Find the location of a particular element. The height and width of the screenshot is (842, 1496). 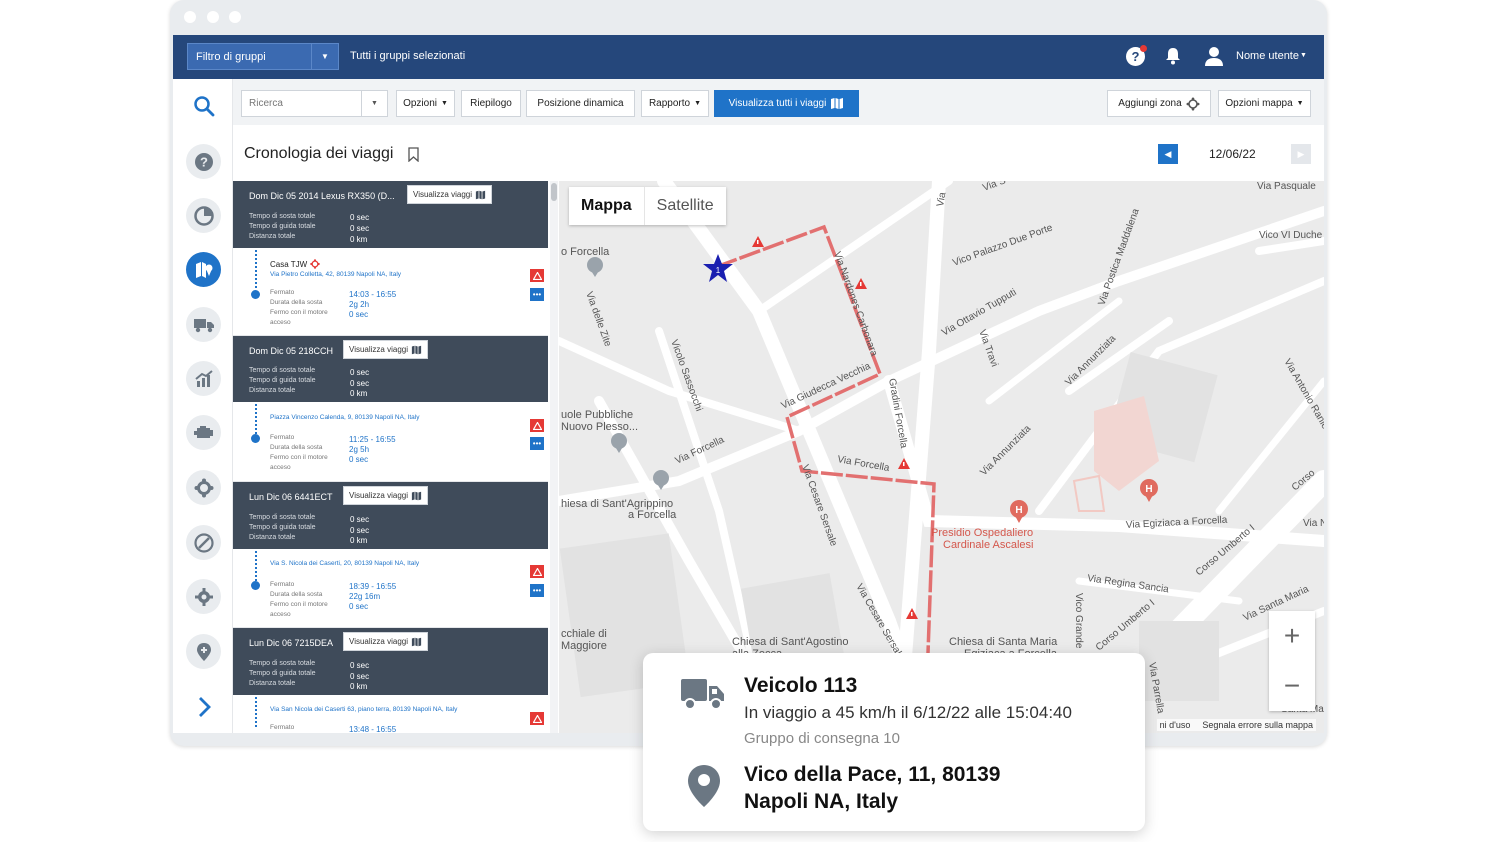

map-label: Cardinale Ascalesi is located at coordinates (988, 545).